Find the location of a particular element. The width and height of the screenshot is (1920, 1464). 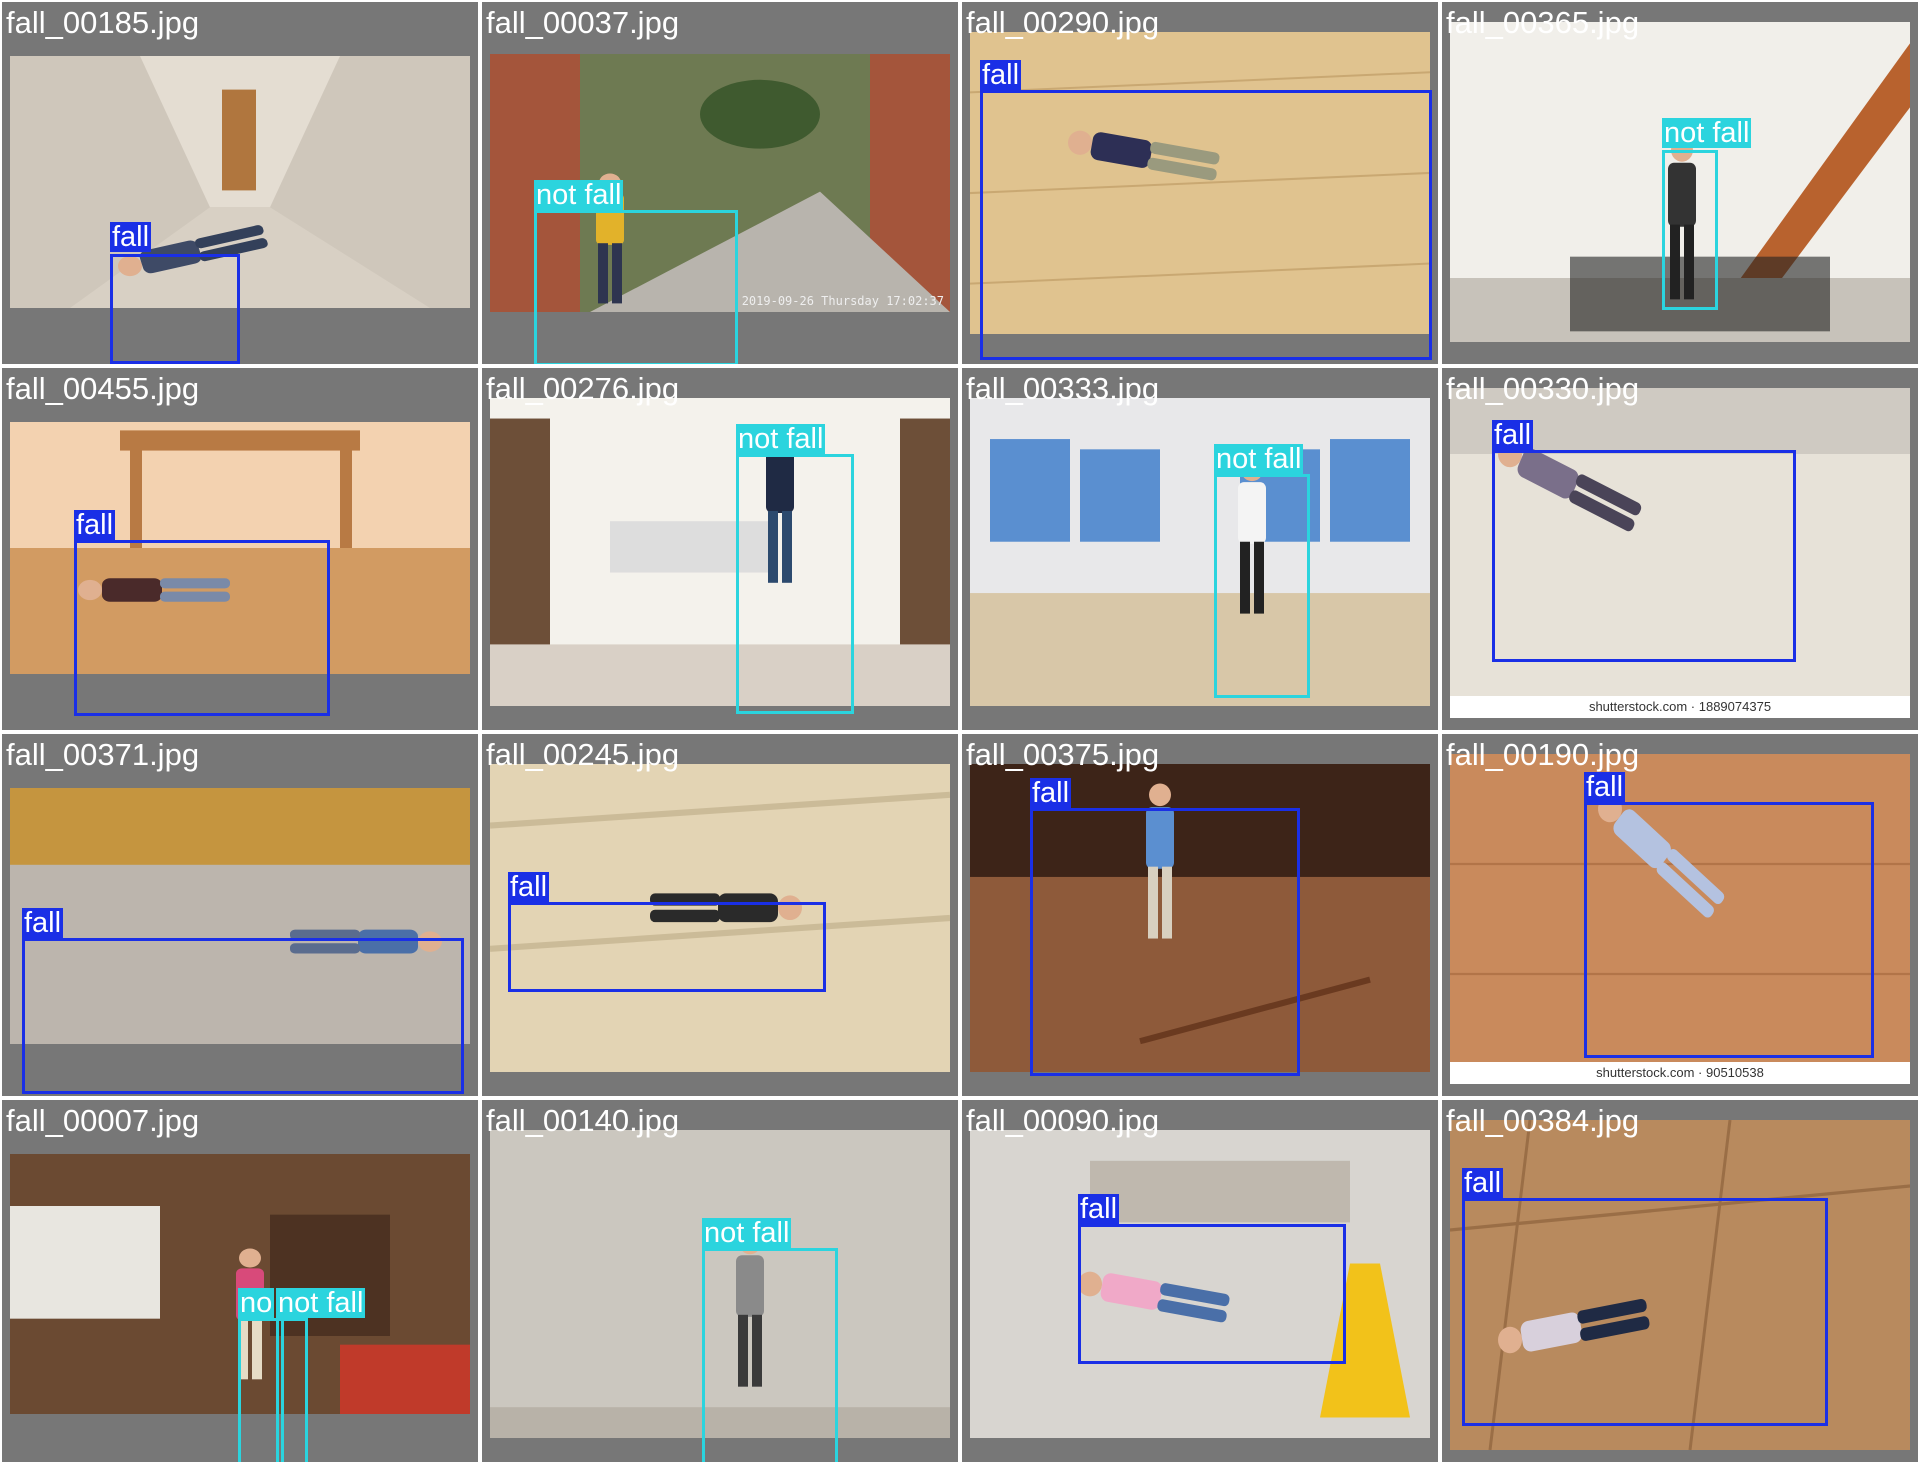

tile-filename: fall_00140.jpg is located at coordinates (583, 1120).